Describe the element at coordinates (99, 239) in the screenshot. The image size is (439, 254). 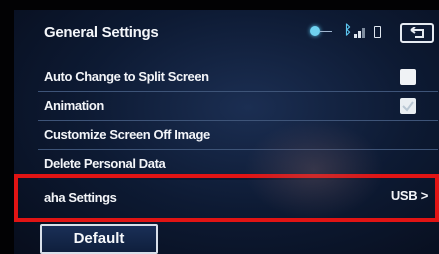
I see `default-button: Default` at that location.